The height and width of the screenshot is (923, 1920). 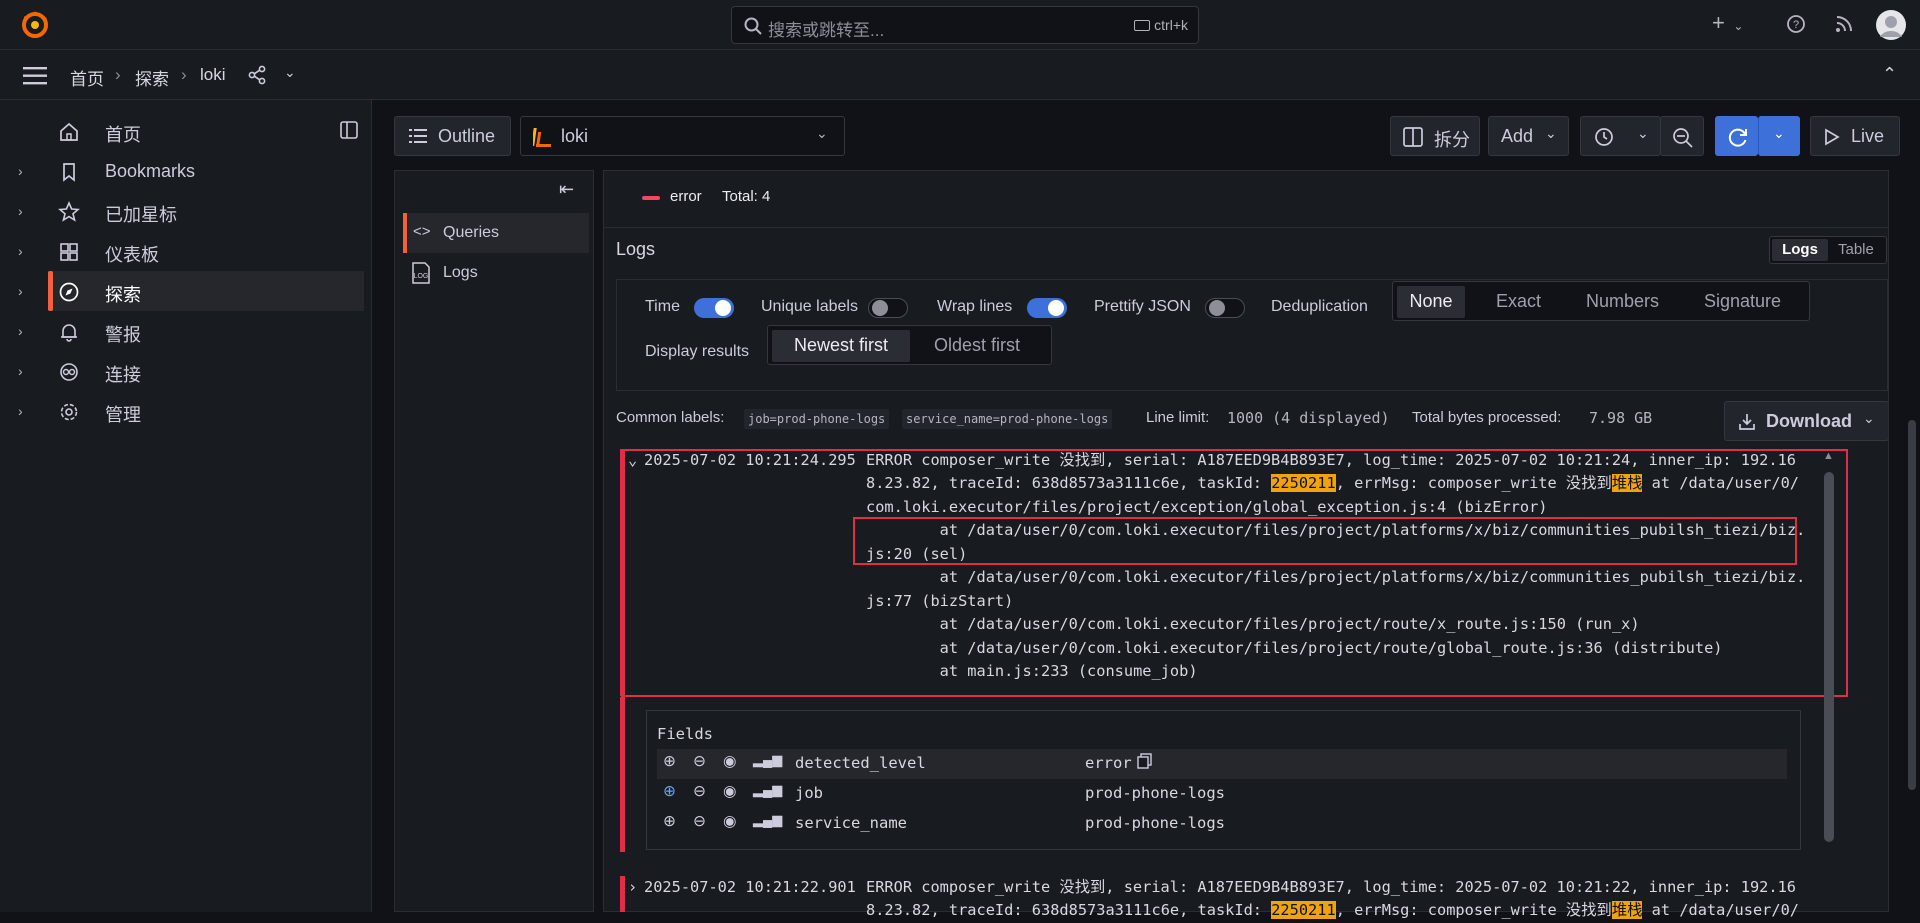 What do you see at coordinates (1683, 140) in the screenshot?
I see `zoom-out-icon` at bounding box center [1683, 140].